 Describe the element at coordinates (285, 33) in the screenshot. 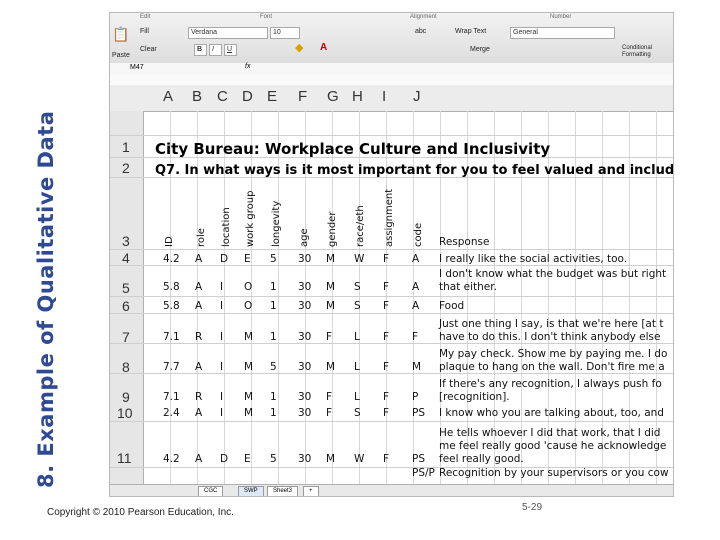

I see `font-size-select: 10` at that location.